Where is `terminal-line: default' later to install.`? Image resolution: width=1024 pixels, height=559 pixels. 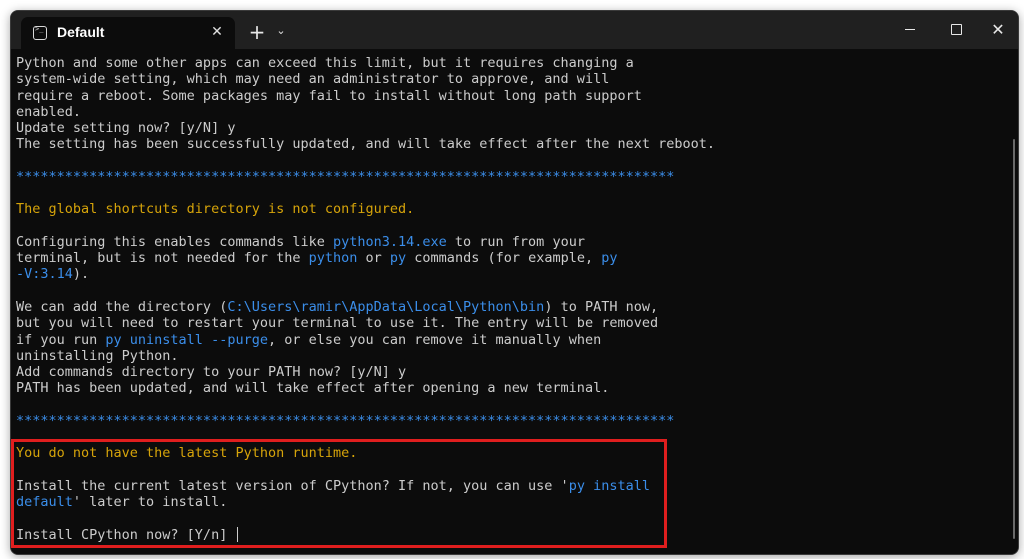 terminal-line: default' later to install. is located at coordinates (506, 502).